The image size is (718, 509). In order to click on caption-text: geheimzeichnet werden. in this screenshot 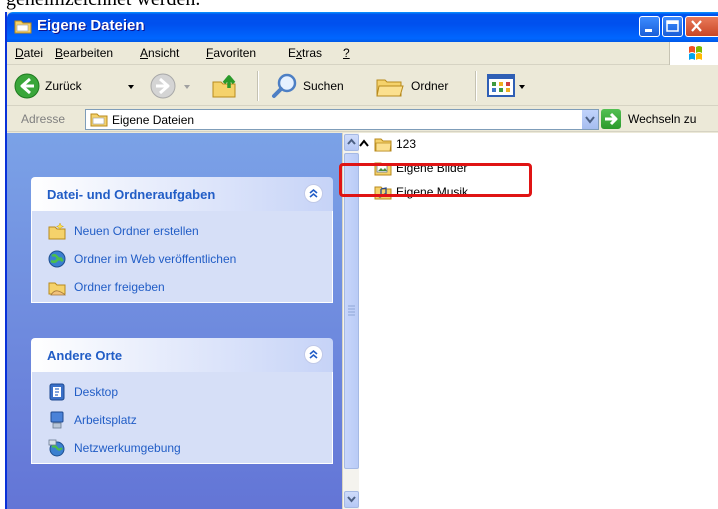, I will do `click(103, 5)`.